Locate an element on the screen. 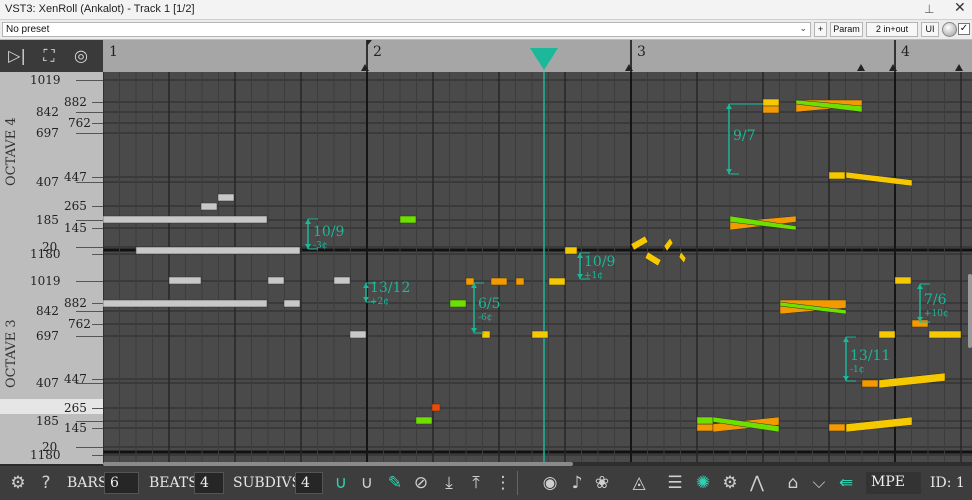 Image resolution: width=972 pixels, height=500 pixels. mode-value: MPE is located at coordinates (888, 482).